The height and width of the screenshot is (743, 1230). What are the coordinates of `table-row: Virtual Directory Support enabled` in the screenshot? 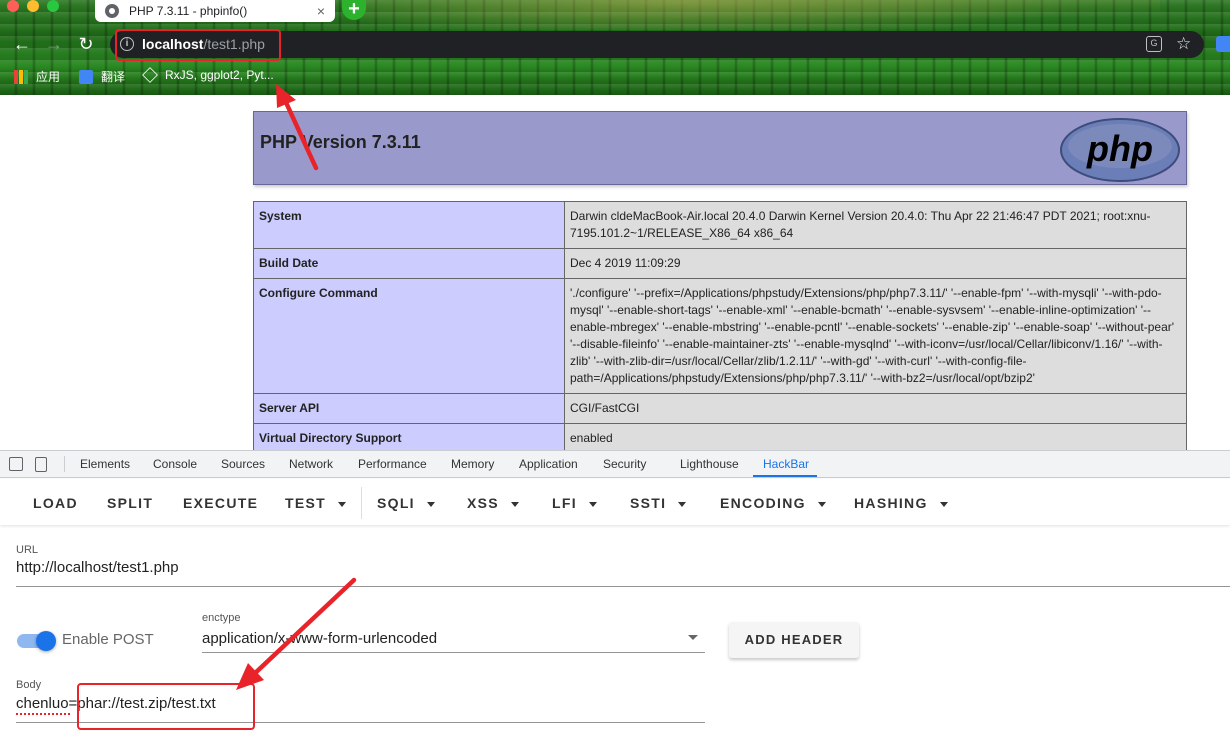 It's located at (720, 436).